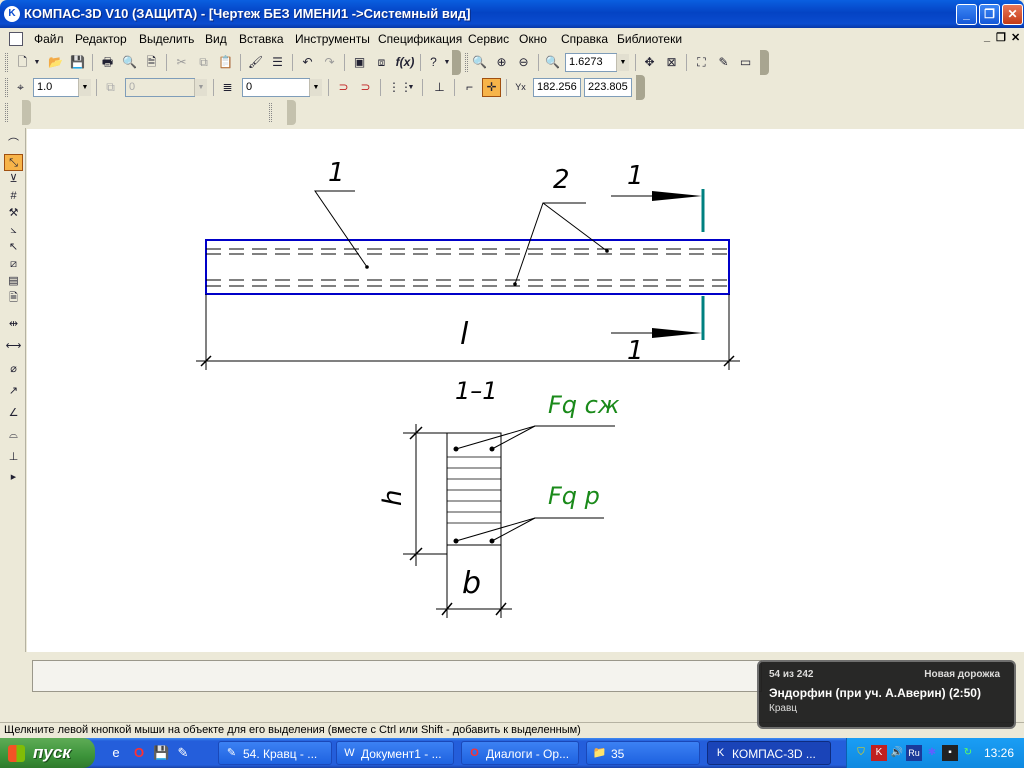 Image resolution: width=1024 pixels, height=768 pixels. Describe the element at coordinates (16, 39) in the screenshot. I see `document-icon` at that location.